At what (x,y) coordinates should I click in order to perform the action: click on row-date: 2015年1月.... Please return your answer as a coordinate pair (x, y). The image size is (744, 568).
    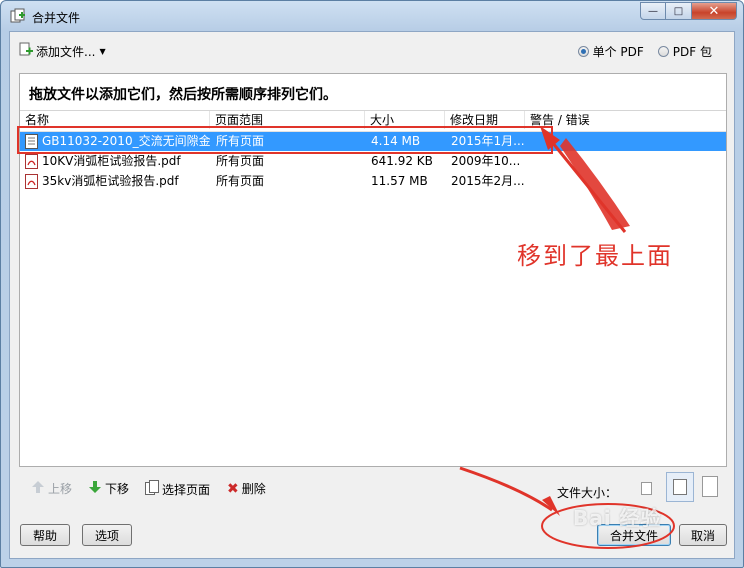
    Looking at the image, I should click on (488, 141).